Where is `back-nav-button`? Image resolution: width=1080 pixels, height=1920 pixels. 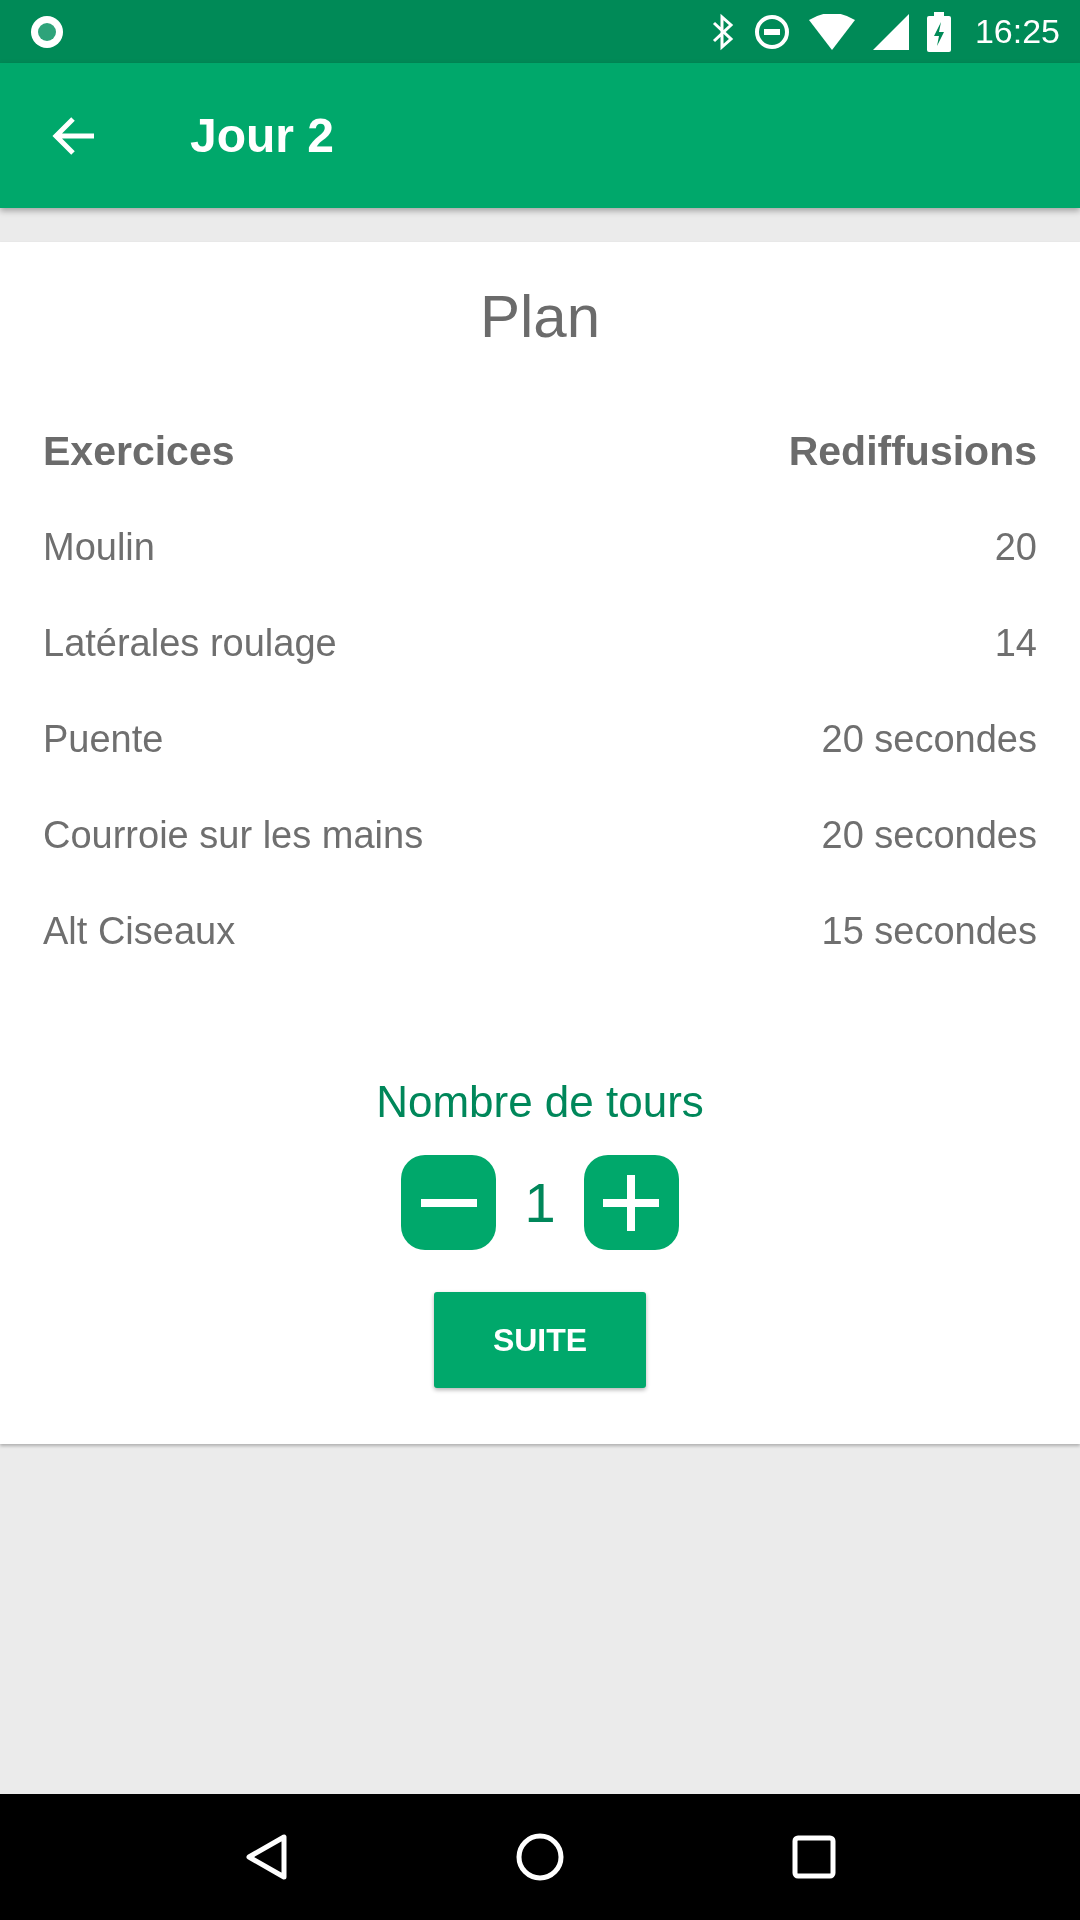
back-nav-button is located at coordinates (265, 1857).